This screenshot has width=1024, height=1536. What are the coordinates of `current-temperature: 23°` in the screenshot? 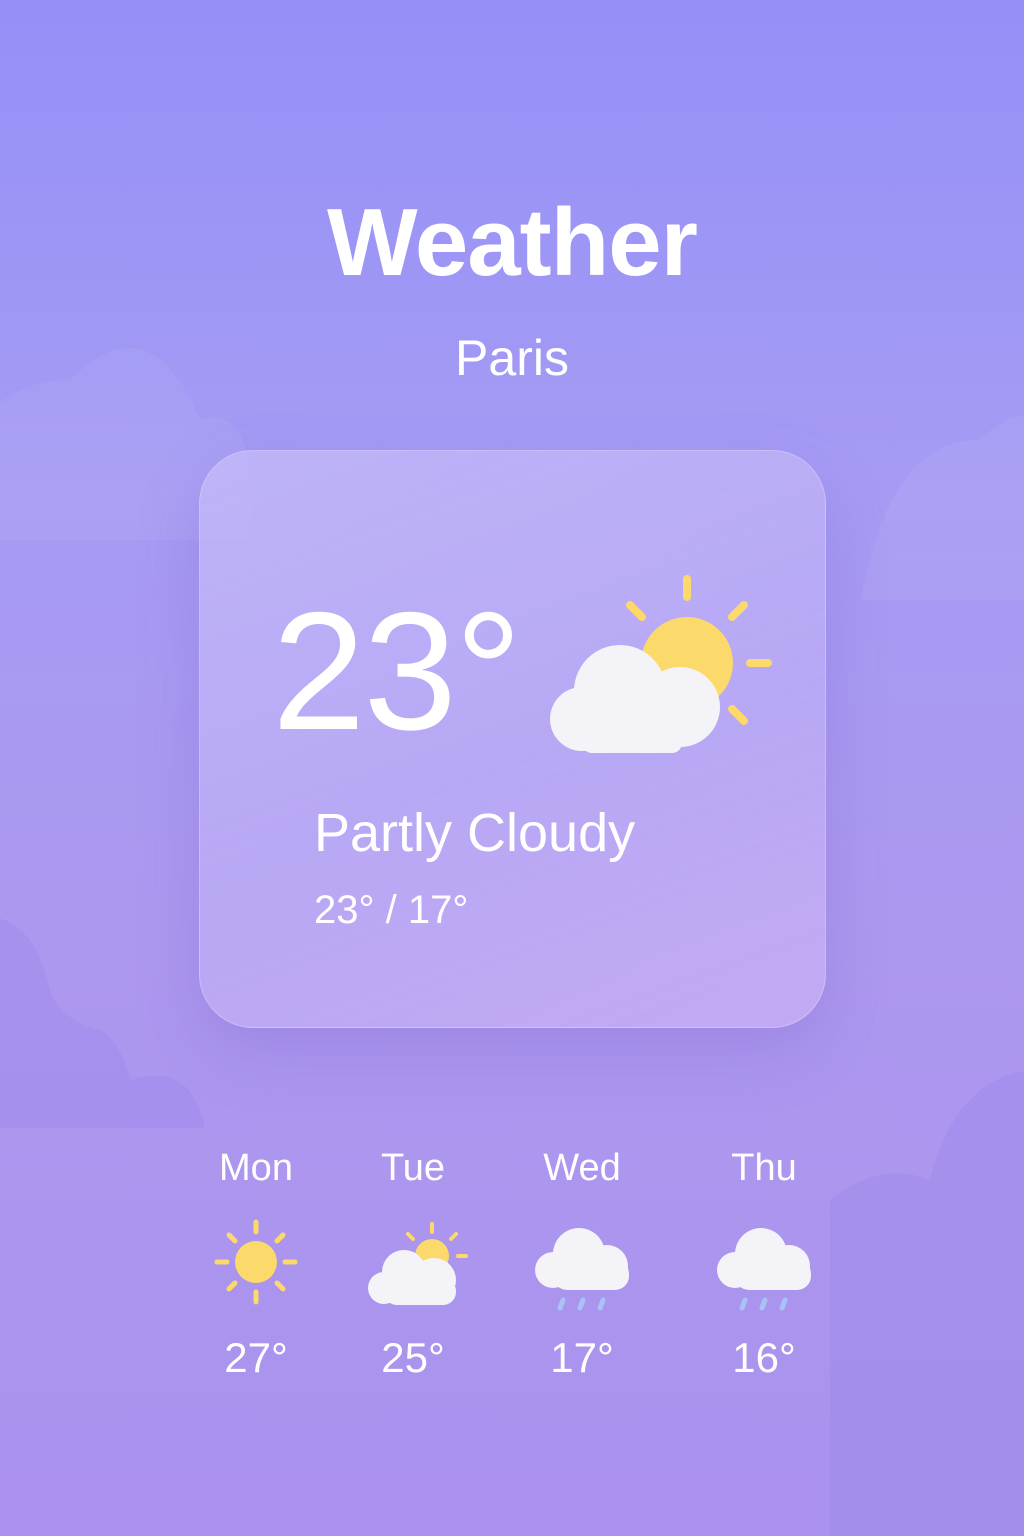 It's located at (397, 671).